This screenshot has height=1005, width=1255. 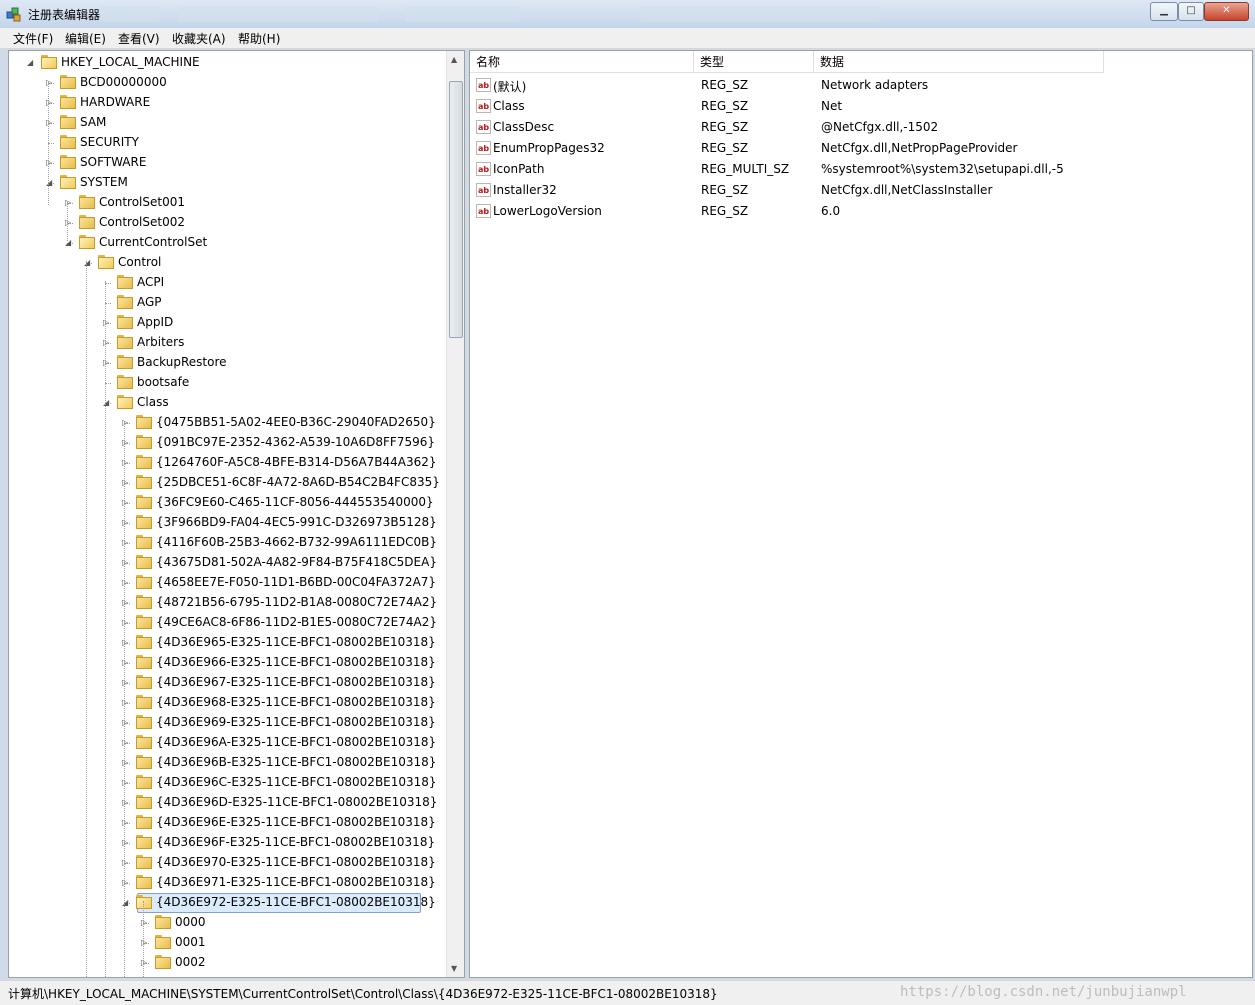 What do you see at coordinates (229, 63) in the screenshot?
I see `tree-node: ◢ HKEY_LOCAL_MACHINE` at bounding box center [229, 63].